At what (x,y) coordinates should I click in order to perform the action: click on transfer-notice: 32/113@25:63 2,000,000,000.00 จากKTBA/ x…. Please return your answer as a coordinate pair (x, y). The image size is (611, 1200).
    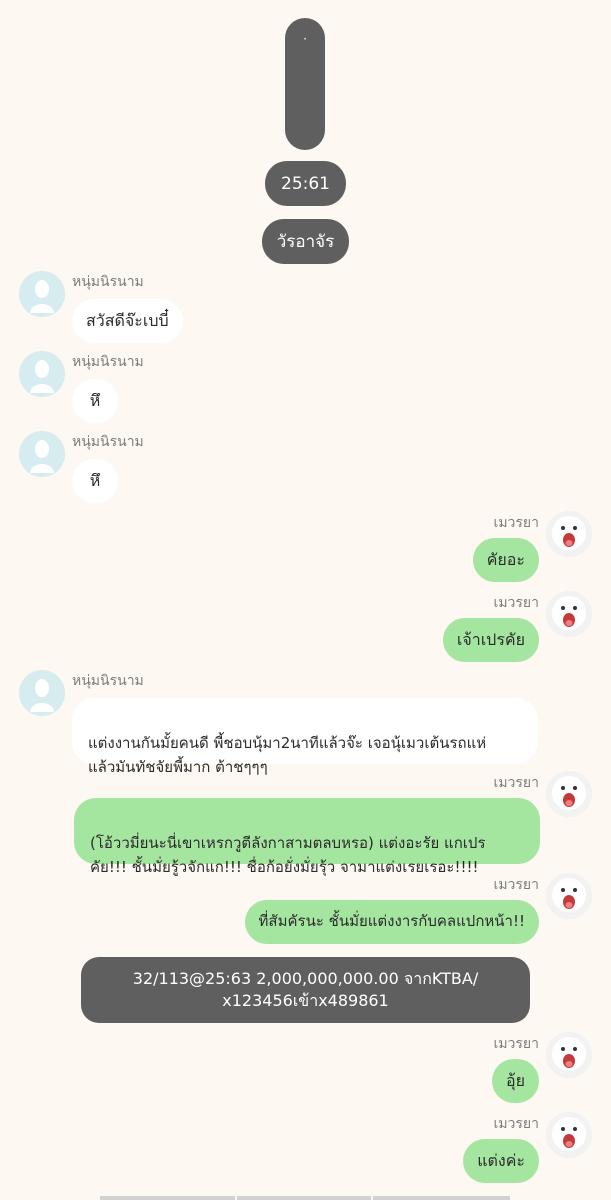
    Looking at the image, I should click on (305, 990).